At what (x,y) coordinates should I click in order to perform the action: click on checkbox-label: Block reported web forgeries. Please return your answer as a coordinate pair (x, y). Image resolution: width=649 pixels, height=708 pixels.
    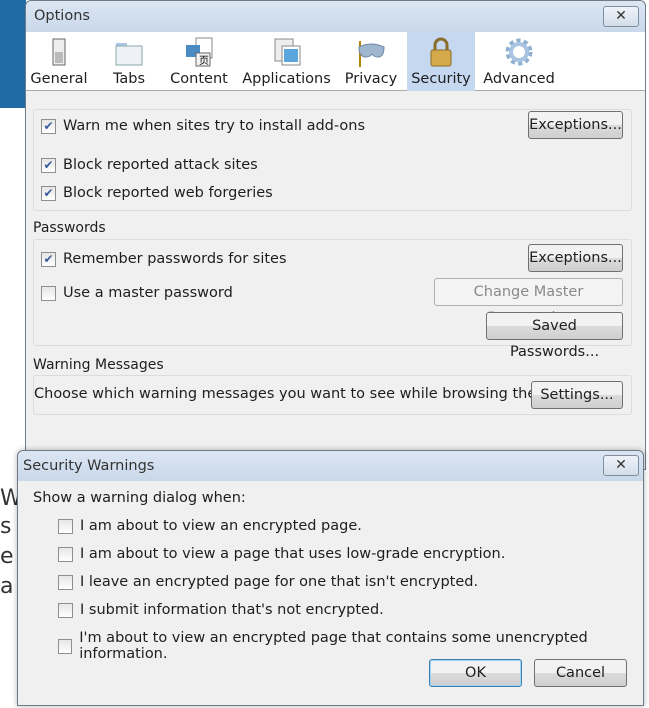
    Looking at the image, I should click on (168, 193).